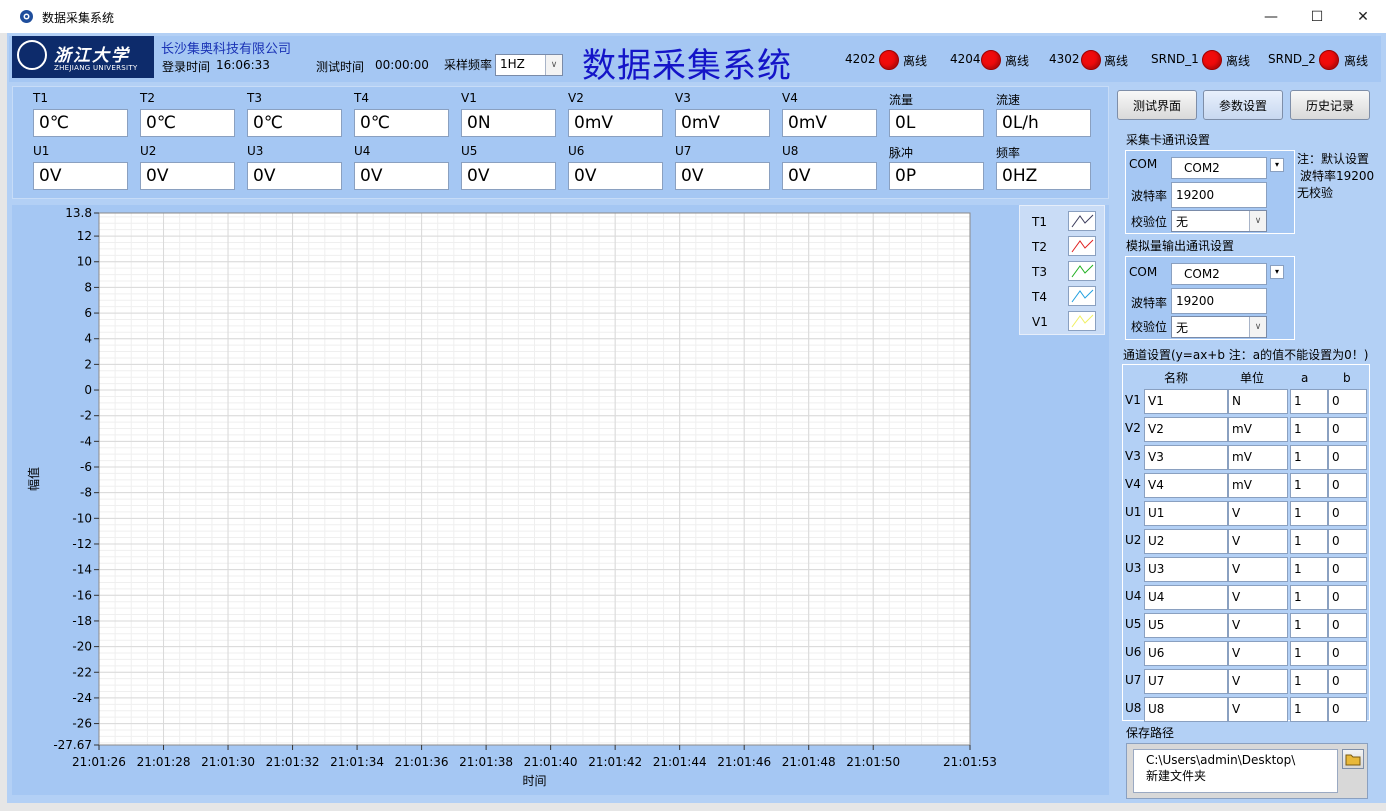  I want to click on channel-name-input: U6, so click(1186, 653).